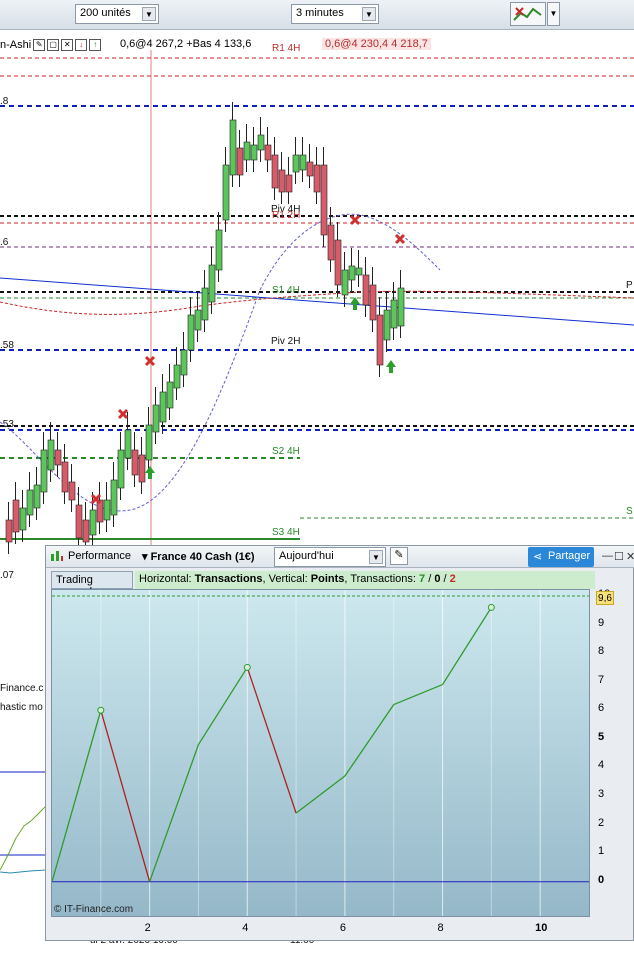 The width and height of the screenshot is (634, 953). Describe the element at coordinates (320, 13) in the screenshot. I see `timeframe-value: 3 minutes` at that location.